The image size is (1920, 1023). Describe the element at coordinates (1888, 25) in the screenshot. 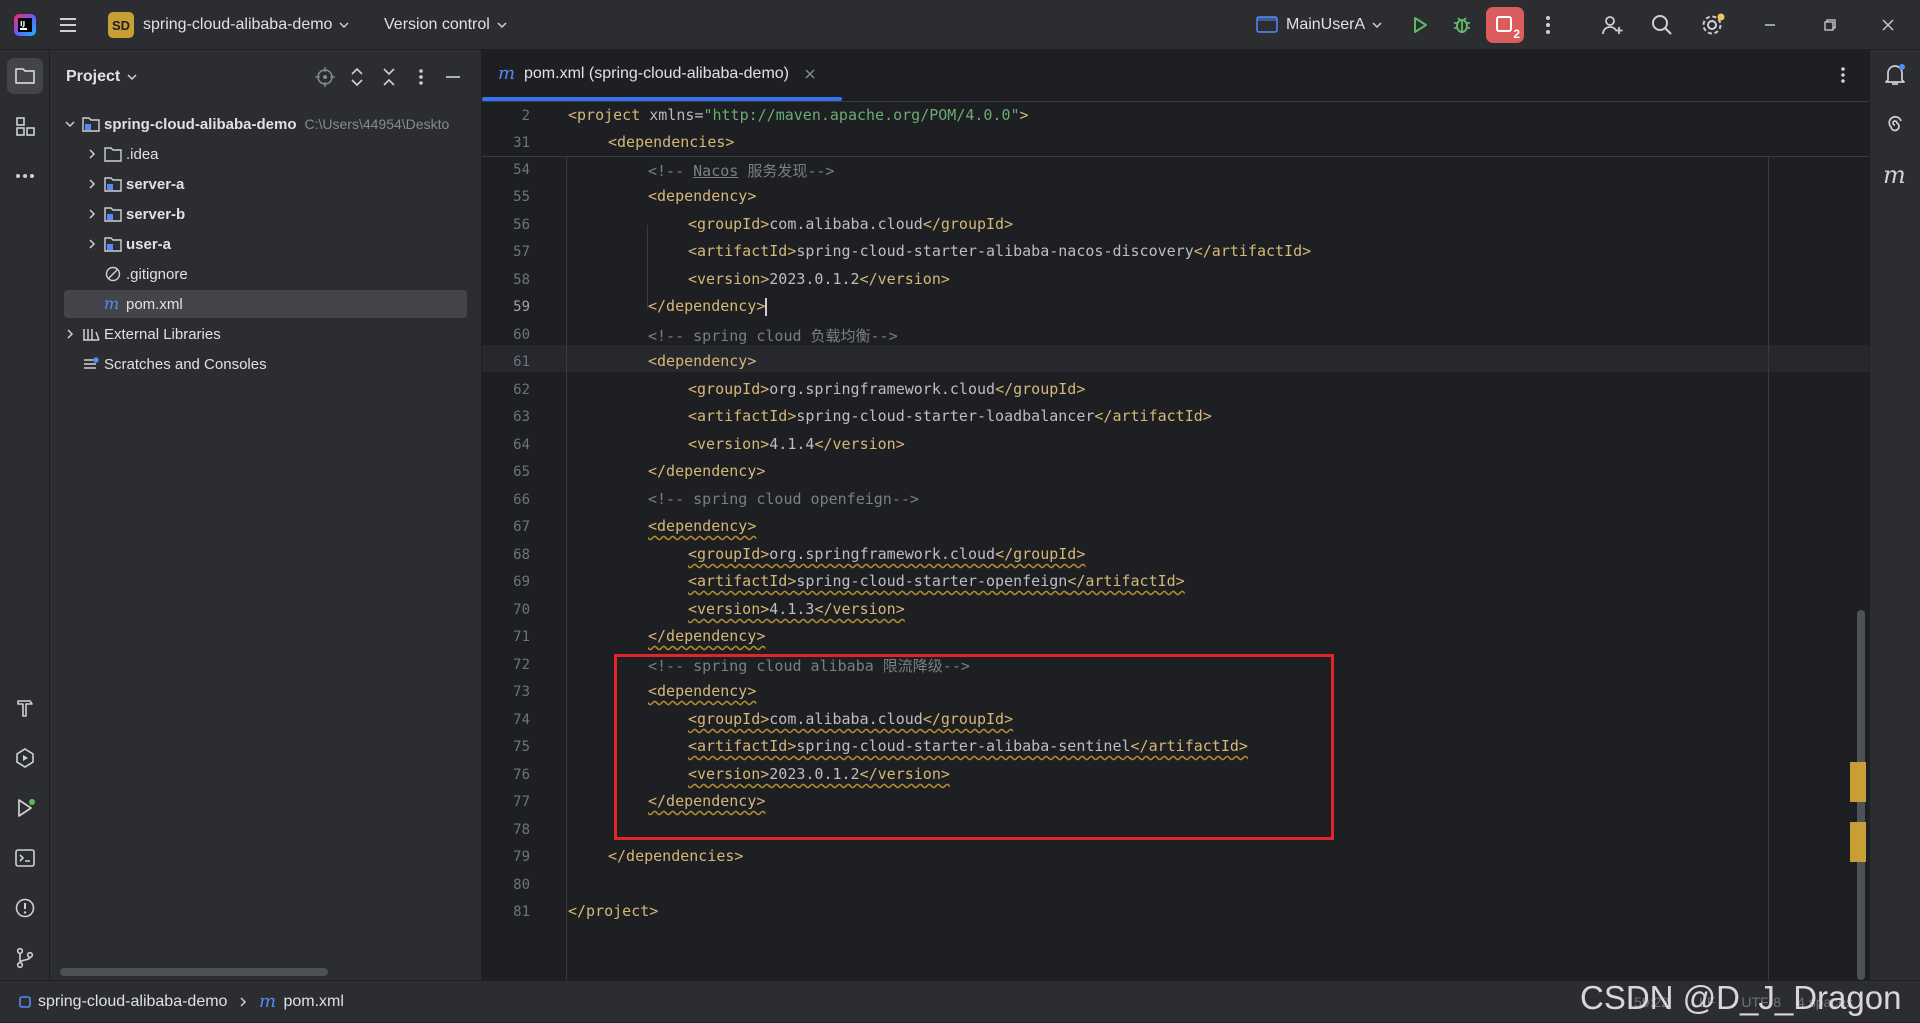

I see `close-window-button` at that location.